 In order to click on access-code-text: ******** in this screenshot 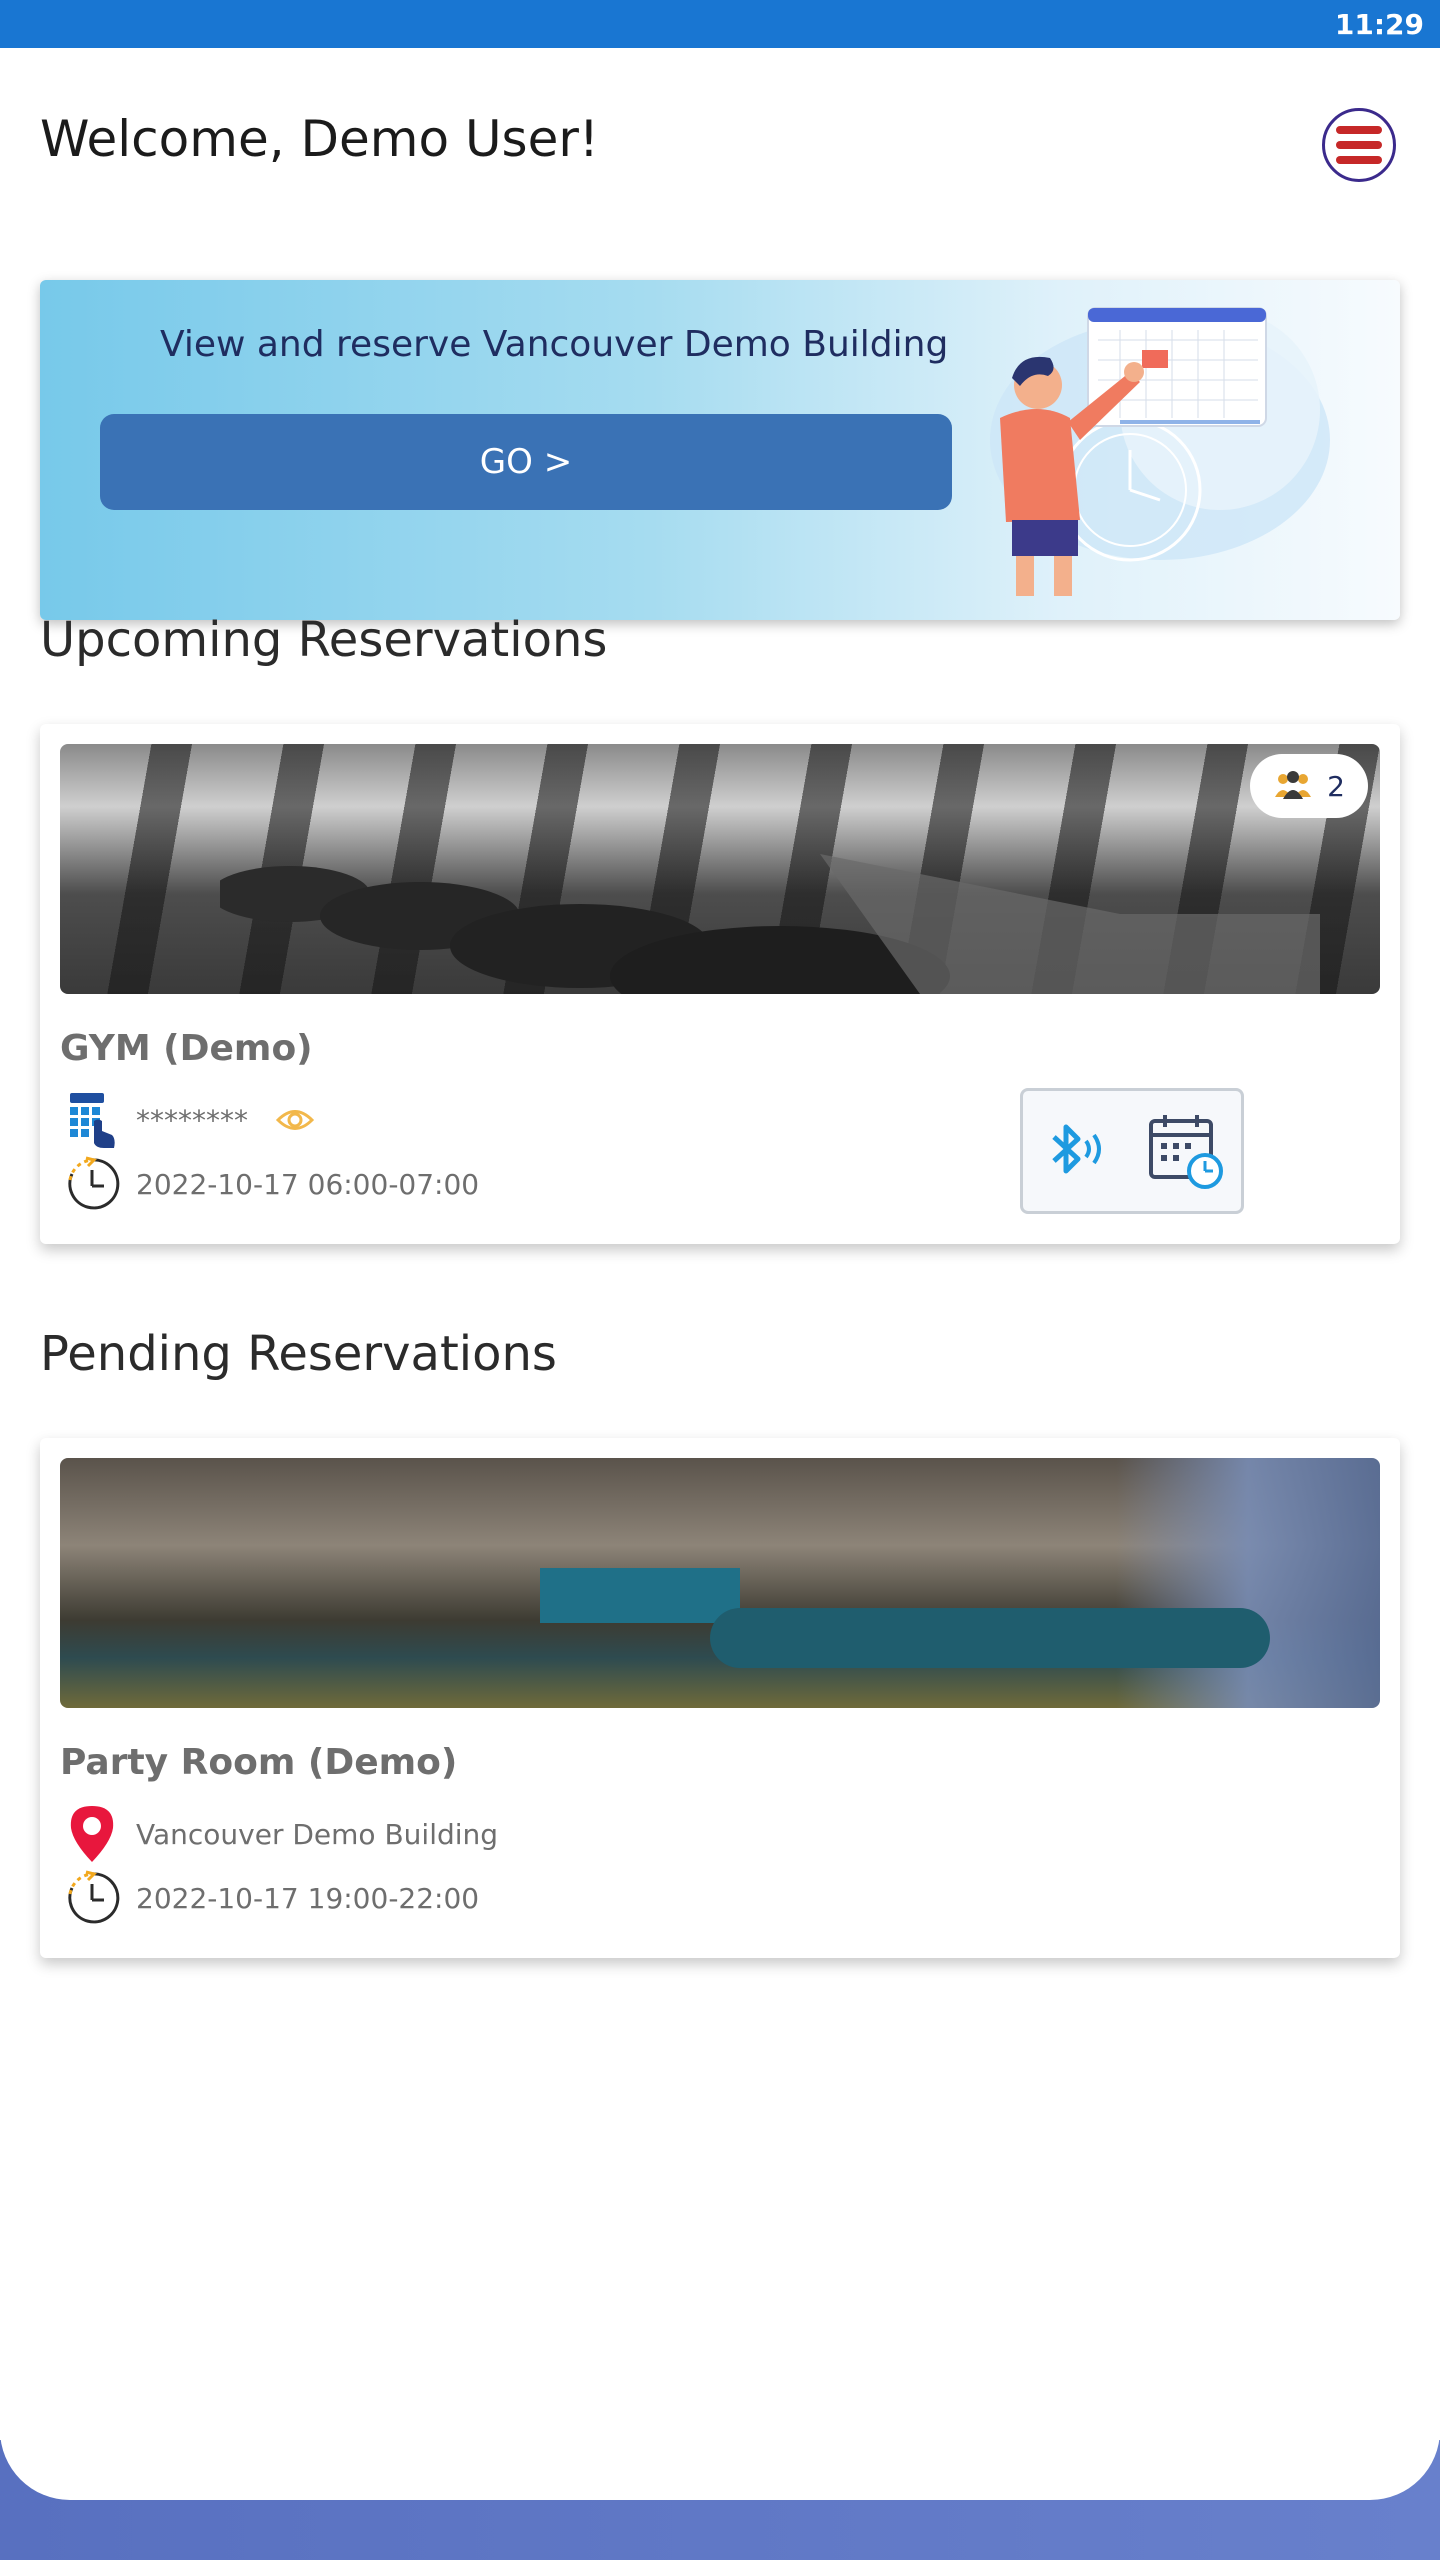, I will do `click(192, 1120)`.